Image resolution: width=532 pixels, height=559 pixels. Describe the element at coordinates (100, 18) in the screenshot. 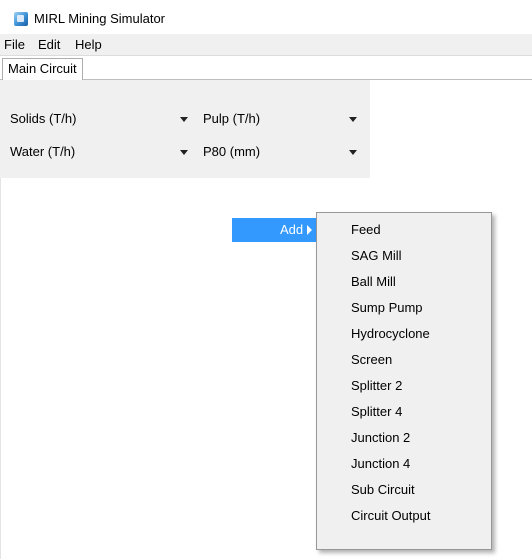

I see `window-title: MIRL Mining Simulator` at that location.